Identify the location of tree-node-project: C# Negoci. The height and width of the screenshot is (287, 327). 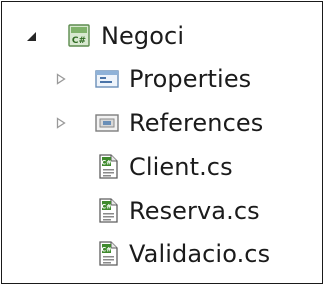
(162, 36).